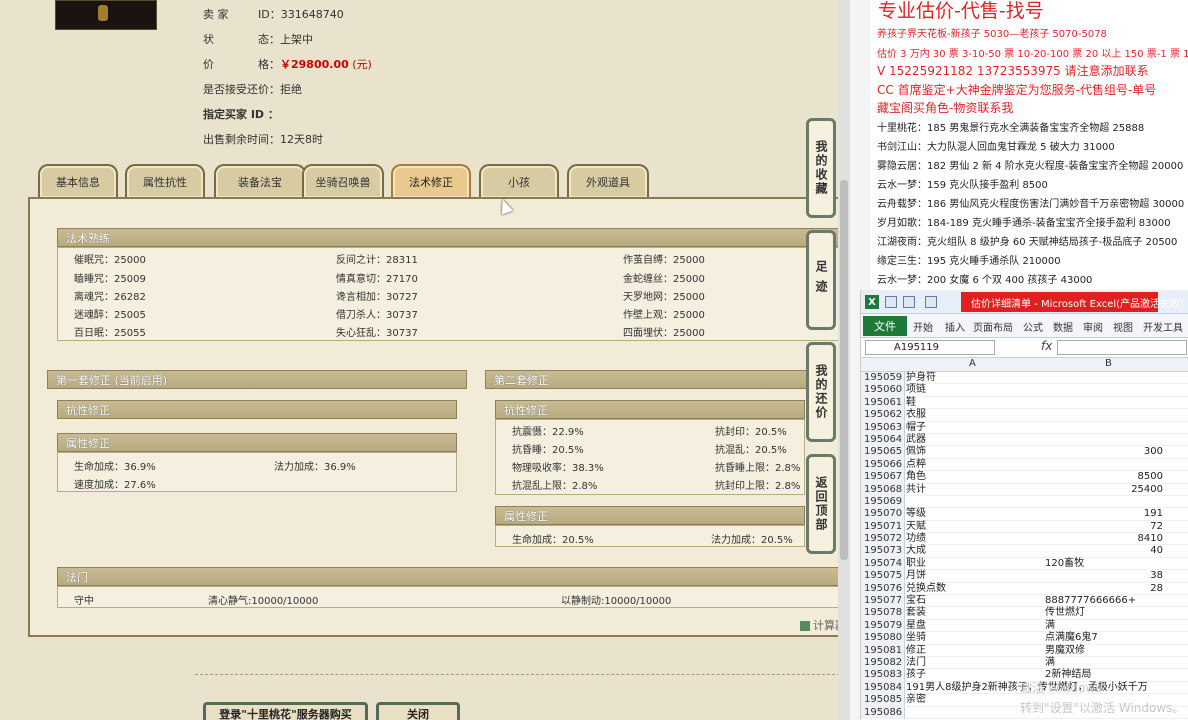  I want to click on cell-a: 修正, so click(916, 651).